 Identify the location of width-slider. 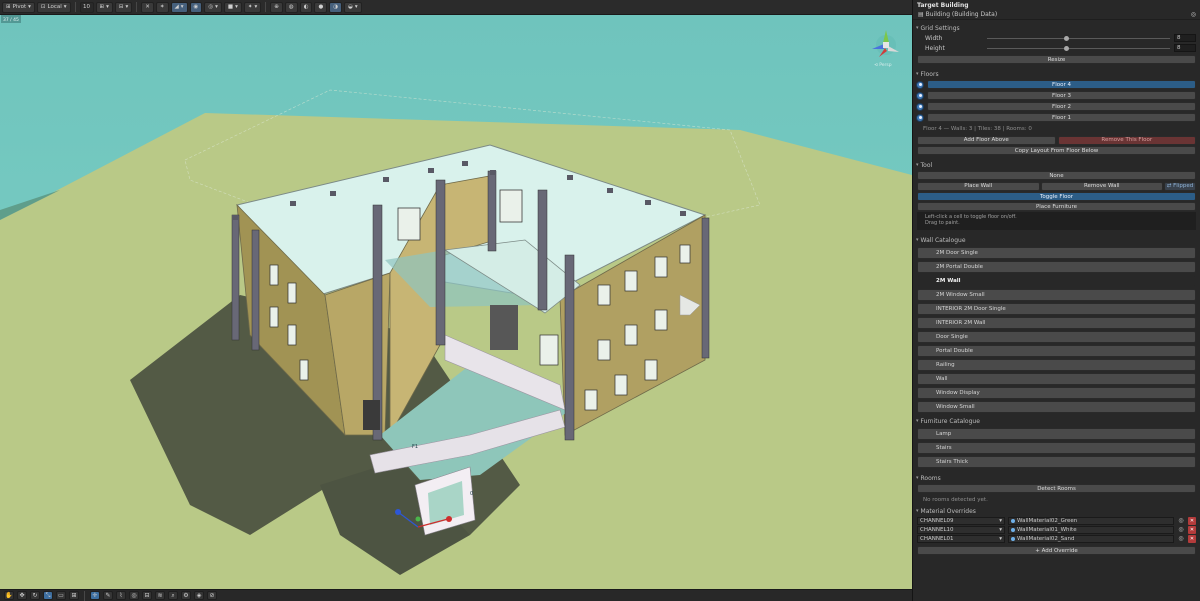
(1078, 38).